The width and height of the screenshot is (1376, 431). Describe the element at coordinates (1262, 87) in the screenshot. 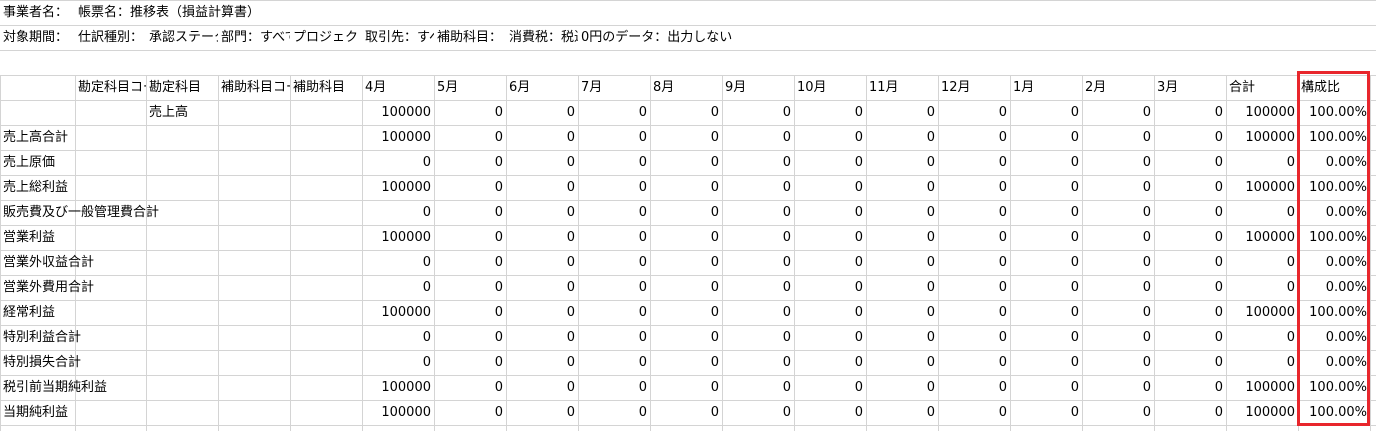

I see `column-header: 合計` at that location.